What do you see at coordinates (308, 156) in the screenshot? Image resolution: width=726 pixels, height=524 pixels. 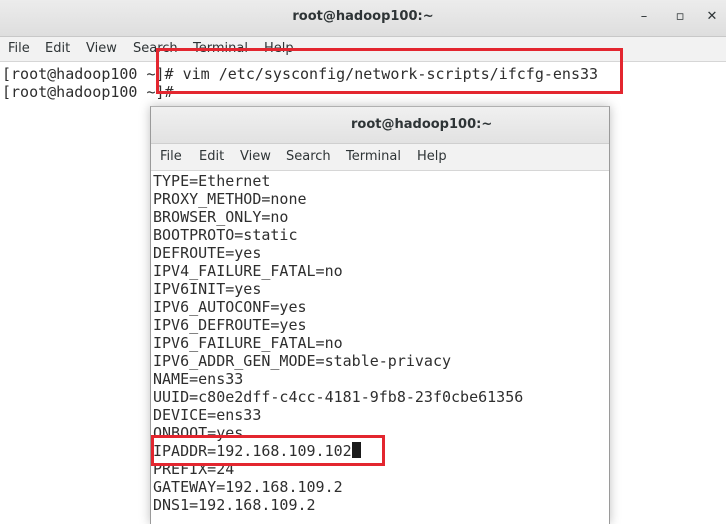 I see `menu-search: Search` at bounding box center [308, 156].